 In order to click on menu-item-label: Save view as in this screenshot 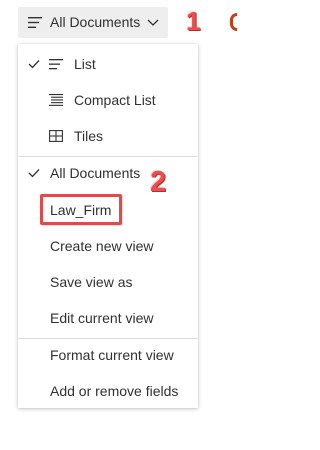, I will do `click(91, 282)`.